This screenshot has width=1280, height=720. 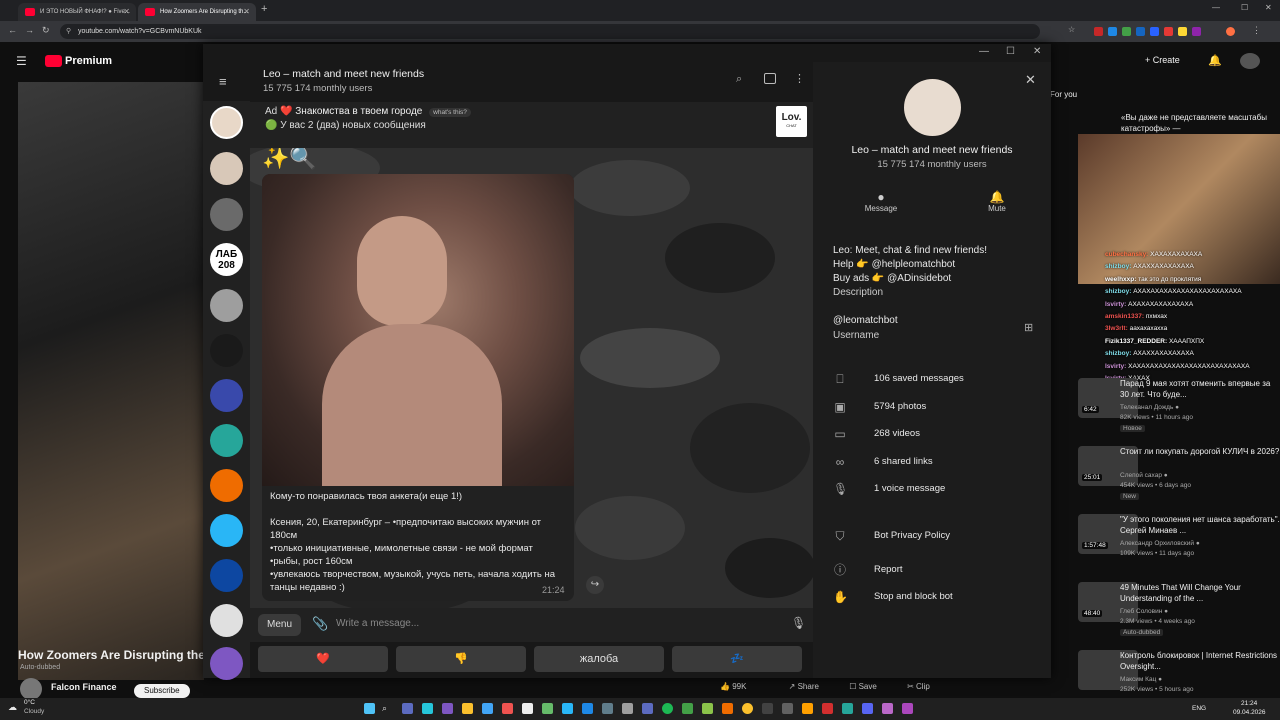 I want to click on video-player, so click(x=111, y=381).